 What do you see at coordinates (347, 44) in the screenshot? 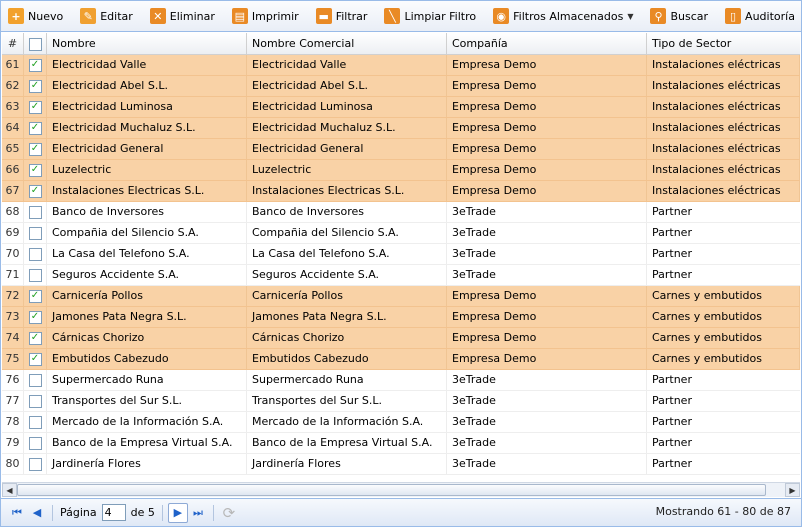
I see `header-col-nombre-comercial: Nombre Comercial` at bounding box center [347, 44].